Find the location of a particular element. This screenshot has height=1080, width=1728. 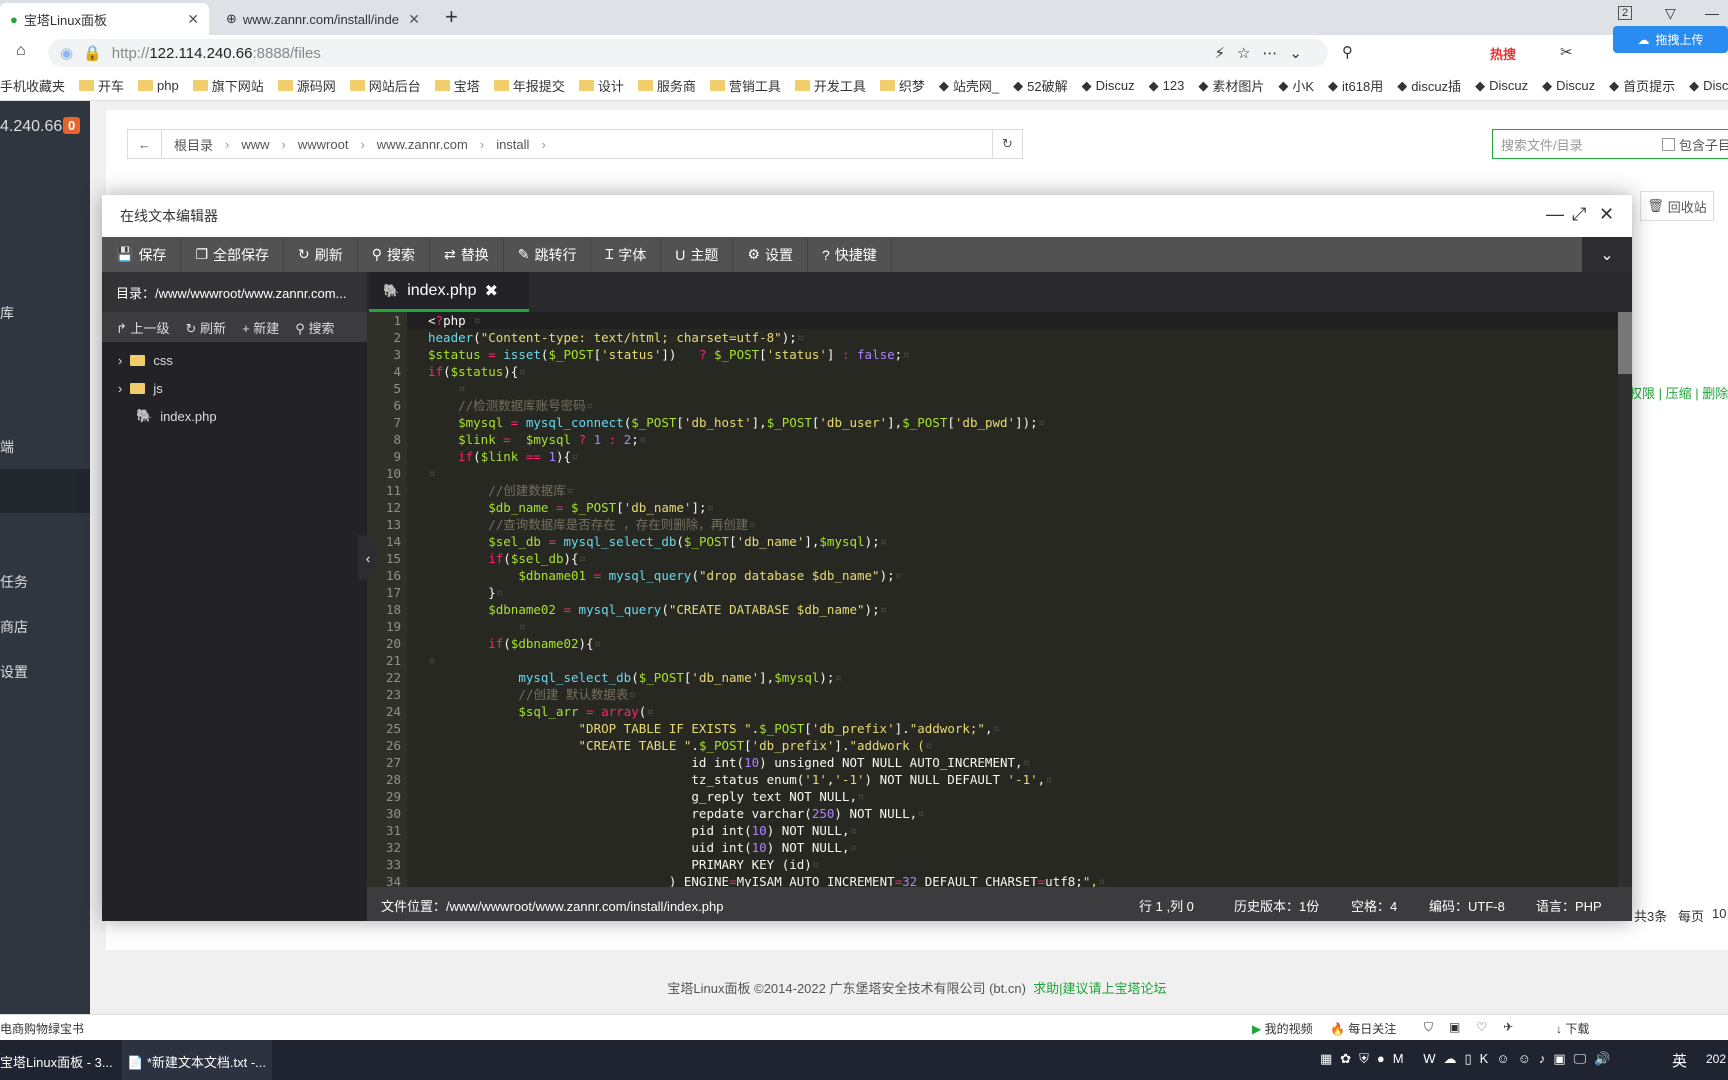

download-item: ↓ 下载 is located at coordinates (1572, 1028).